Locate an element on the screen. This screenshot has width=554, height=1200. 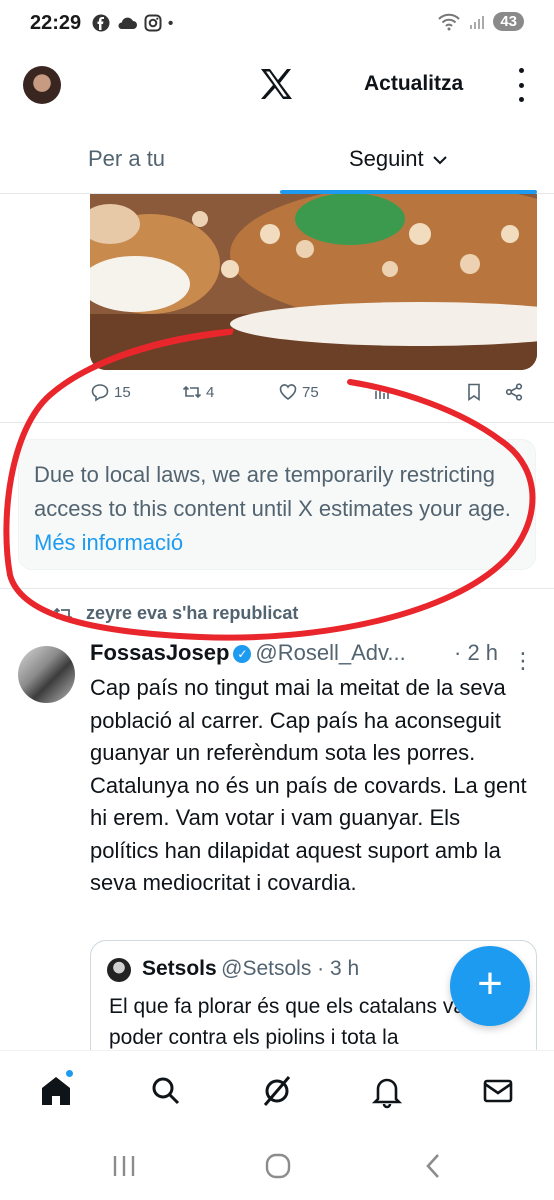
facebook-icon is located at coordinates (101, 23).